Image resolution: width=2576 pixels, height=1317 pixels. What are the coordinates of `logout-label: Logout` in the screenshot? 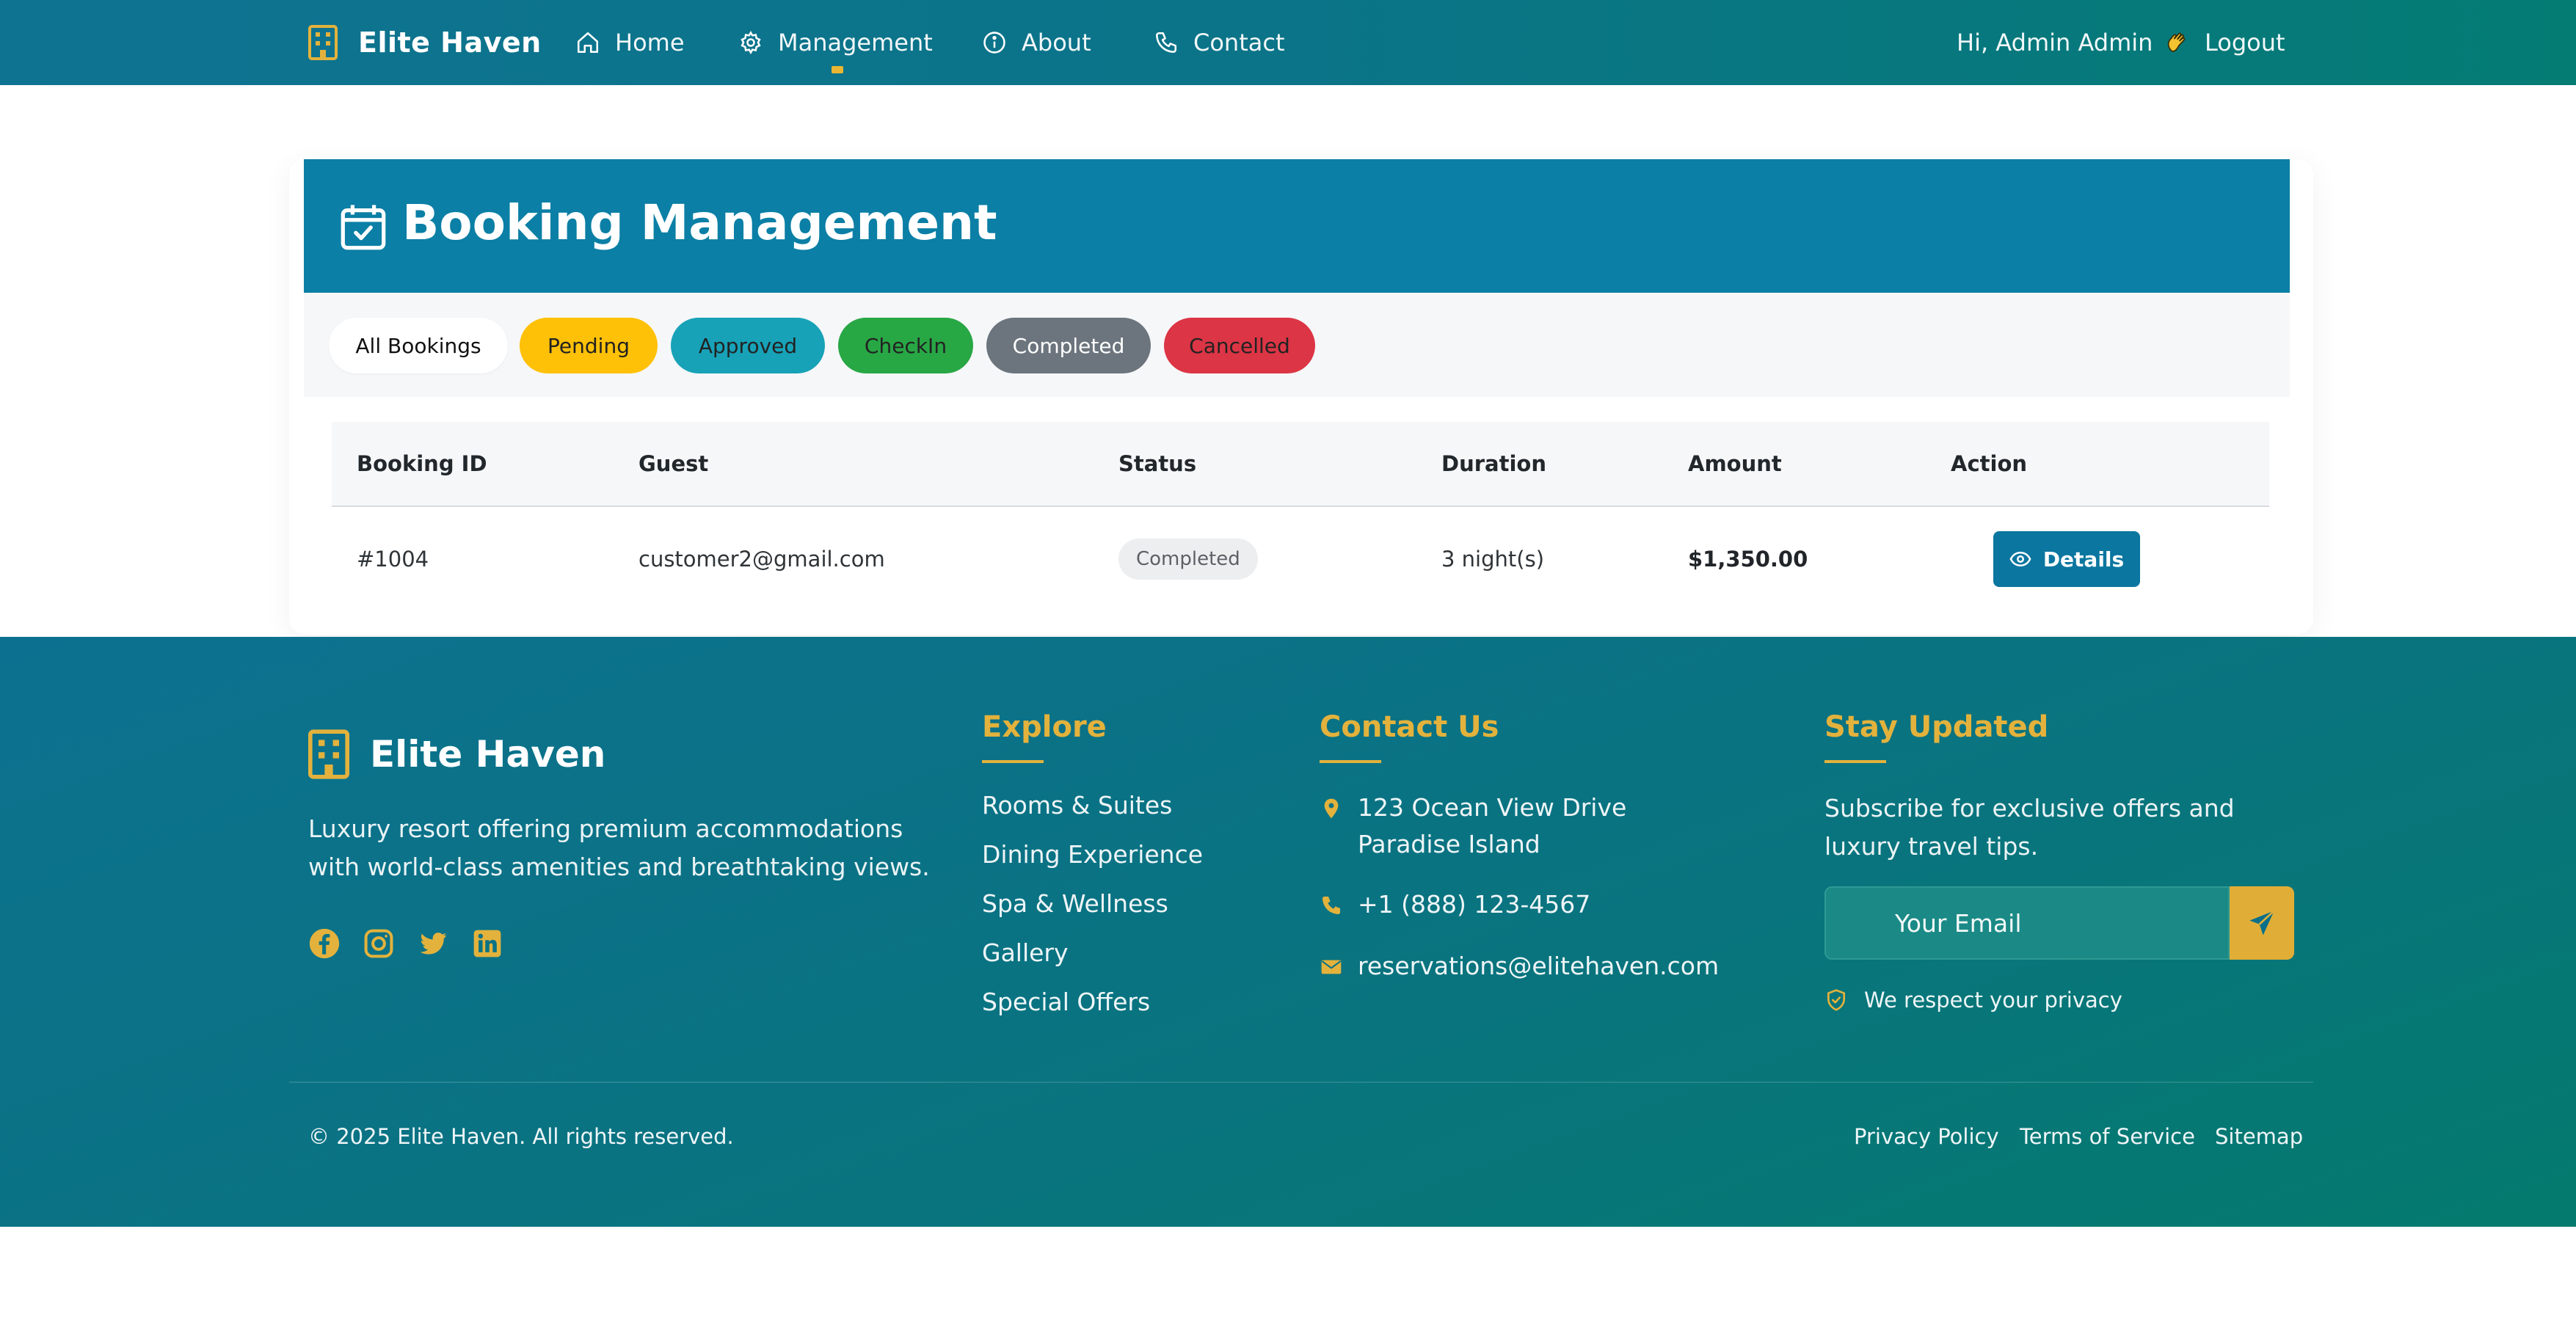 It's located at (2245, 42).